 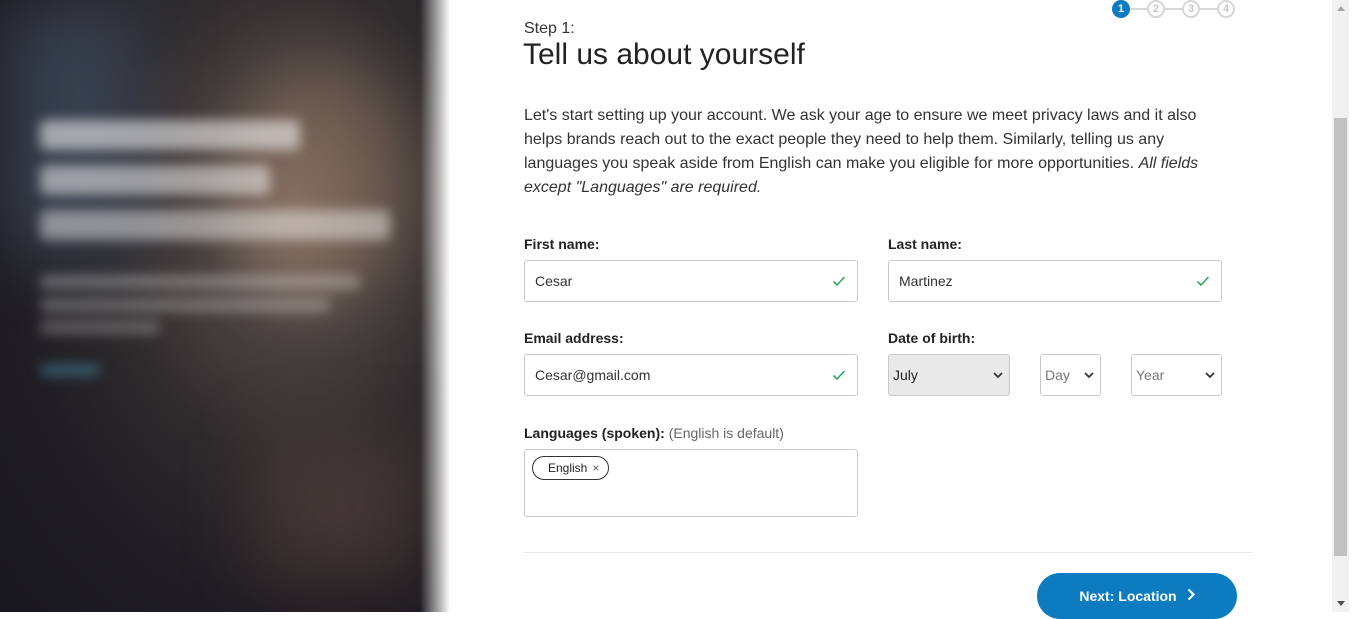 What do you see at coordinates (1128, 596) in the screenshot?
I see `next-button-label: Next: Location` at bounding box center [1128, 596].